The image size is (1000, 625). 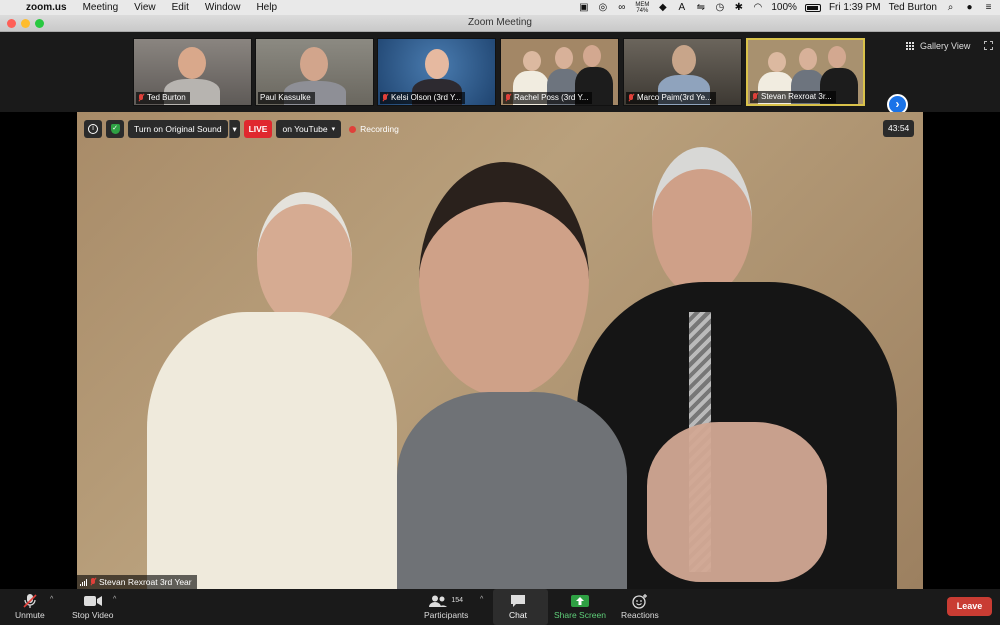 What do you see at coordinates (719, 7) in the screenshot?
I see `time-machine-icon: ◷` at bounding box center [719, 7].